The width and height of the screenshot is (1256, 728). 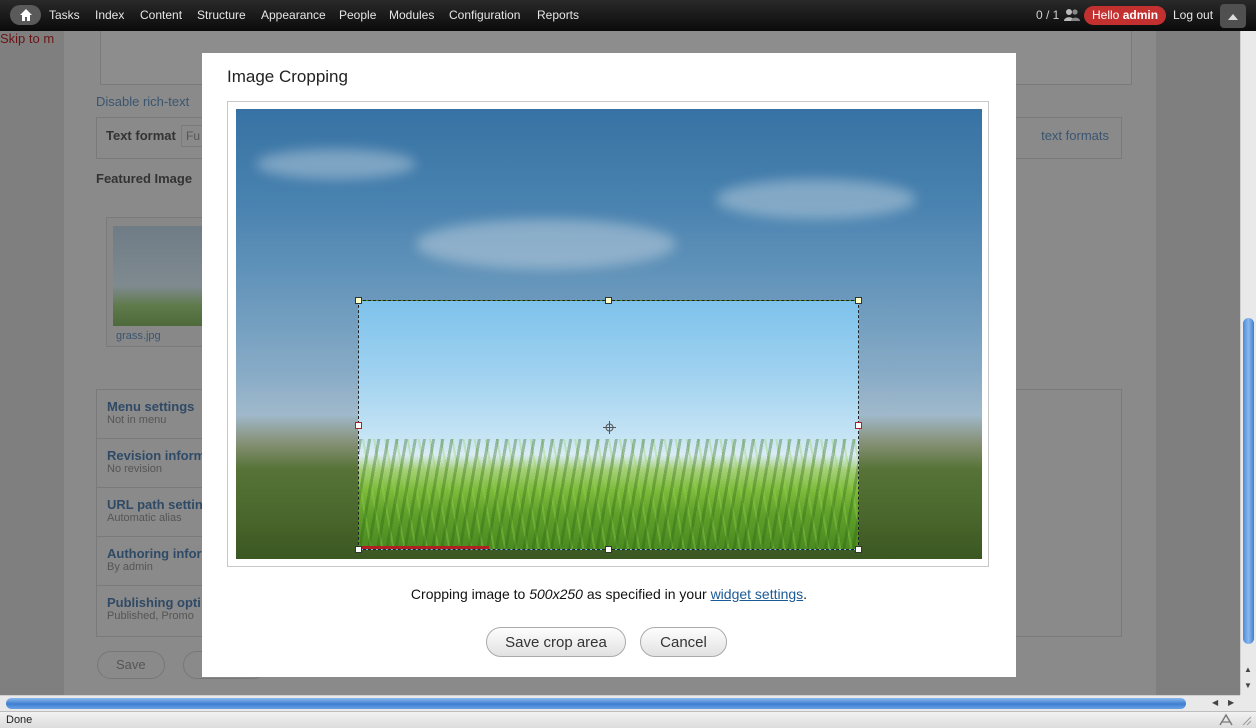 What do you see at coordinates (27, 38) in the screenshot?
I see `skip-to-main-link: Skip to m` at bounding box center [27, 38].